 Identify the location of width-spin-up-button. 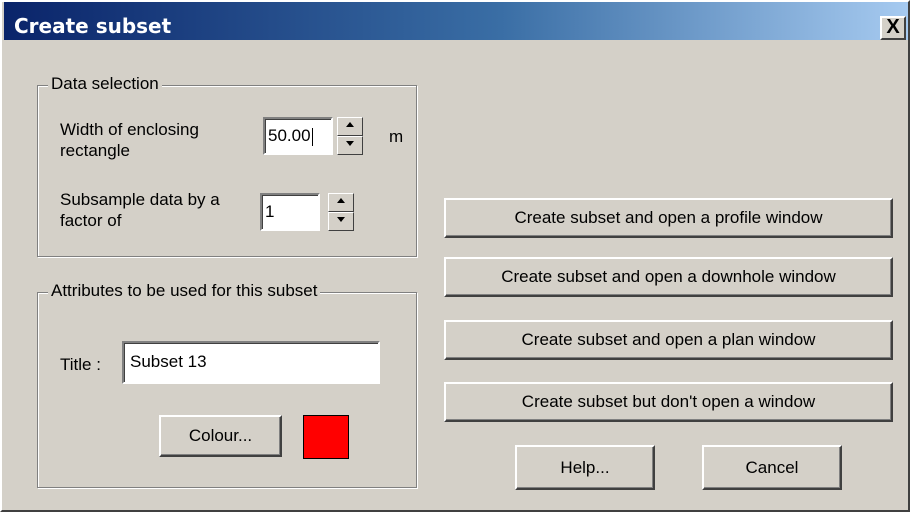
(350, 126).